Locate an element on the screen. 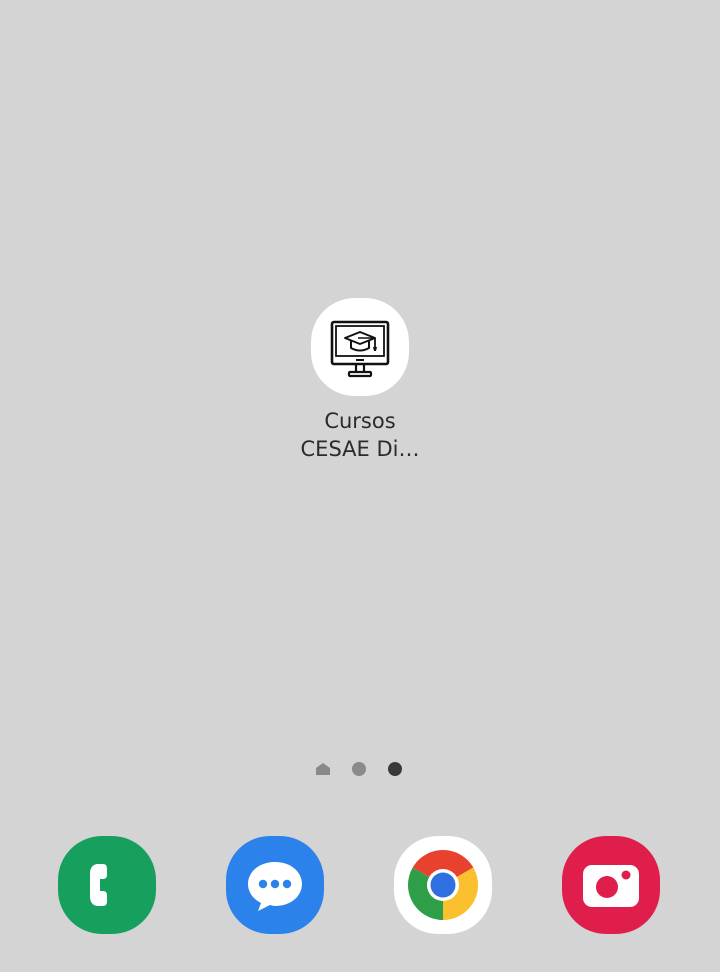 The height and width of the screenshot is (972, 720). chrome-icon is located at coordinates (443, 885).